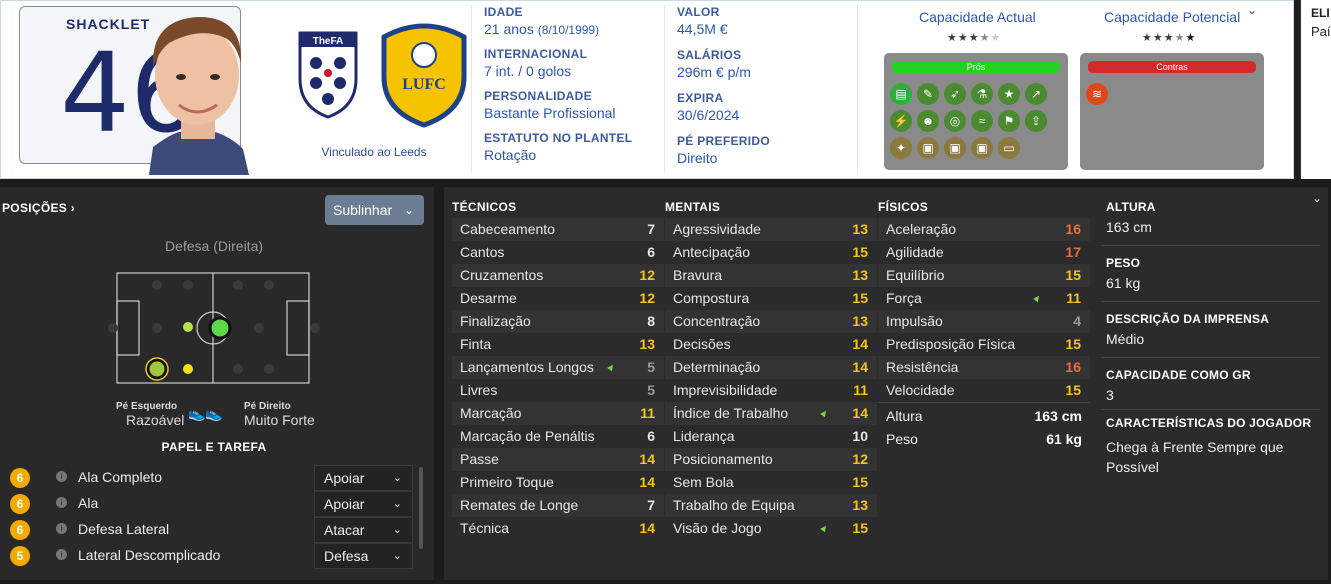  What do you see at coordinates (1097, 94) in the screenshot?
I see `con-trait-icon: ≋` at bounding box center [1097, 94].